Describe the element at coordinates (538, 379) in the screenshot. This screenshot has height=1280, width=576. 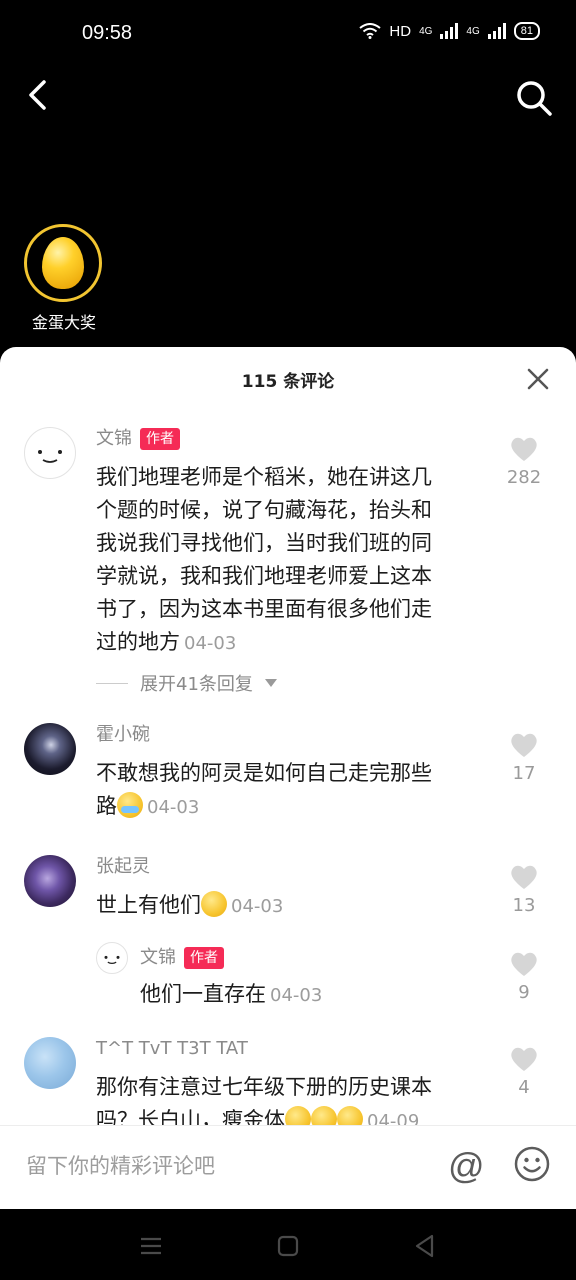
I see `close-icon` at that location.